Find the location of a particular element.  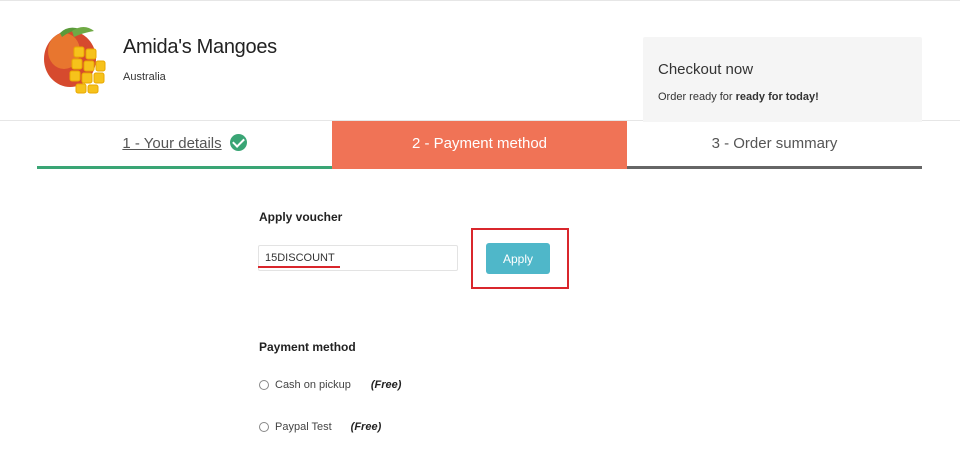

step-order-summary-label: 3 - Order summary is located at coordinates (774, 143).